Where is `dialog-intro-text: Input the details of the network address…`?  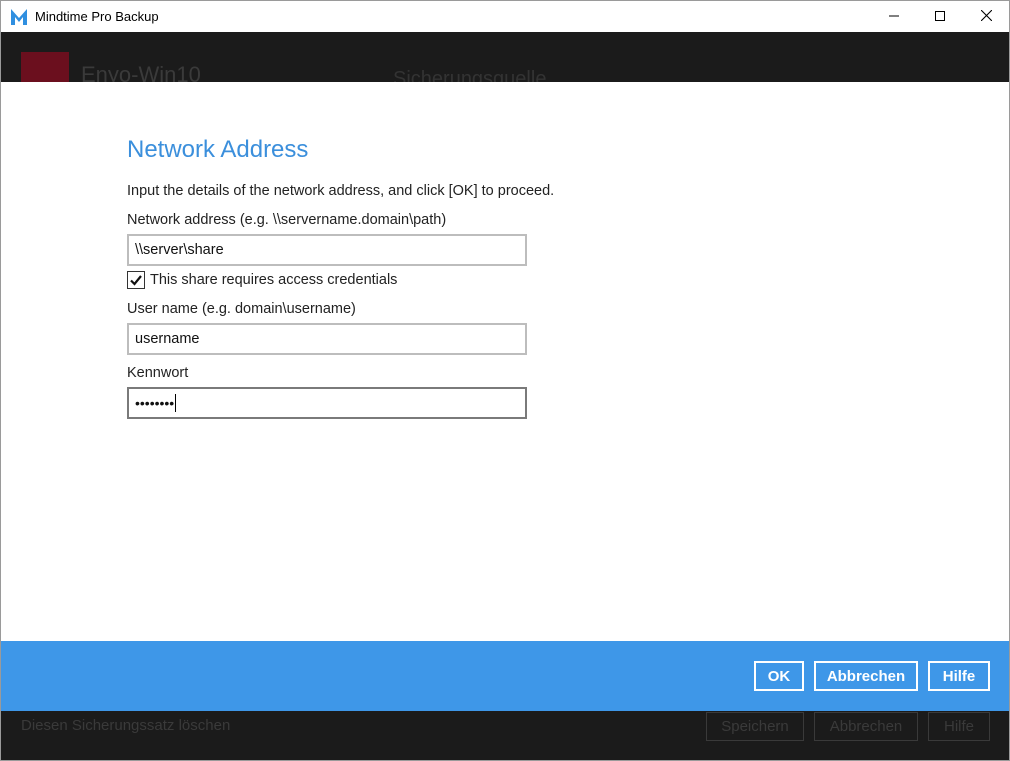 dialog-intro-text: Input the details of the network address… is located at coordinates (341, 191).